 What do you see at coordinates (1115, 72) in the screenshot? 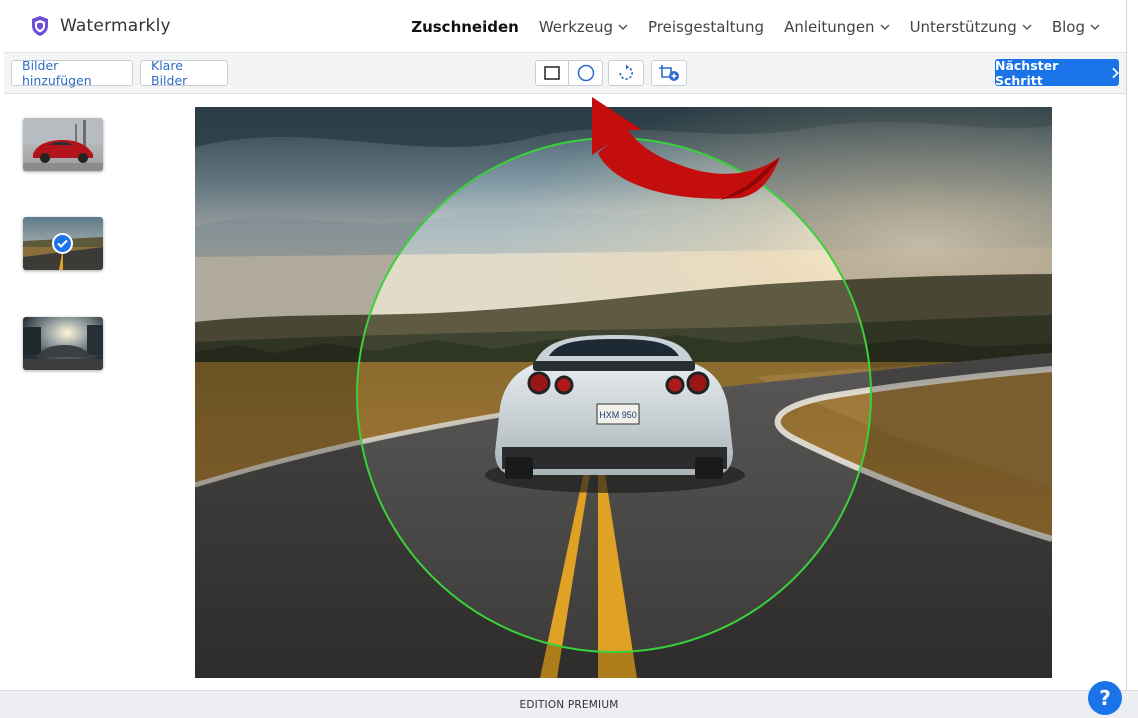
I see `chevron-right-icon` at bounding box center [1115, 72].